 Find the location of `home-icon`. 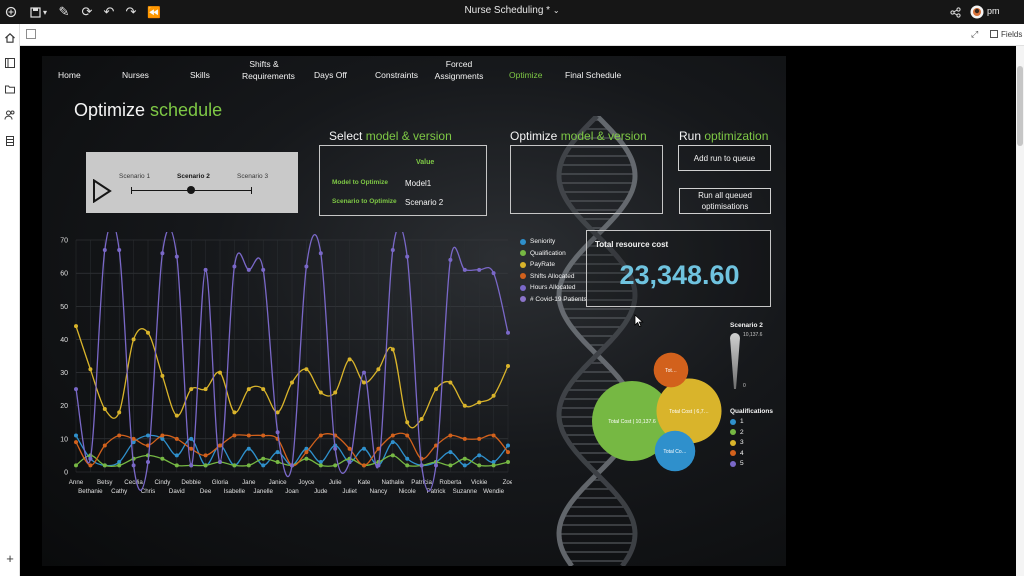

home-icon is located at coordinates (10, 38).